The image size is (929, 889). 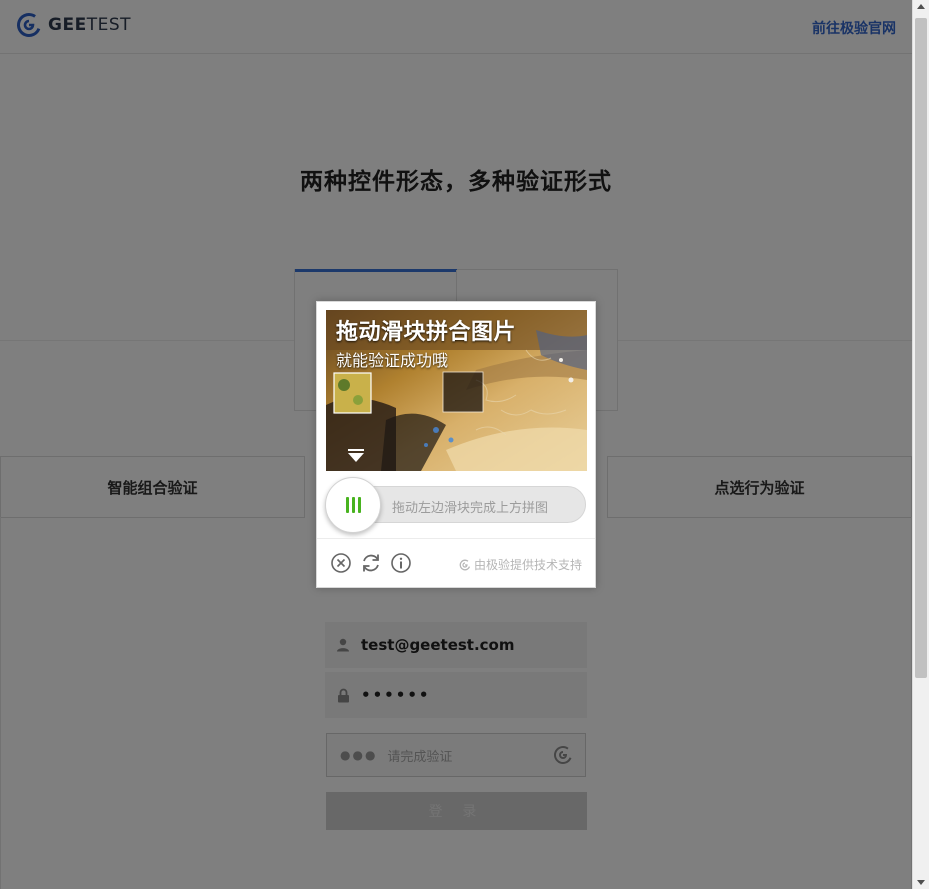 I want to click on refresh-icon, so click(x=371, y=563).